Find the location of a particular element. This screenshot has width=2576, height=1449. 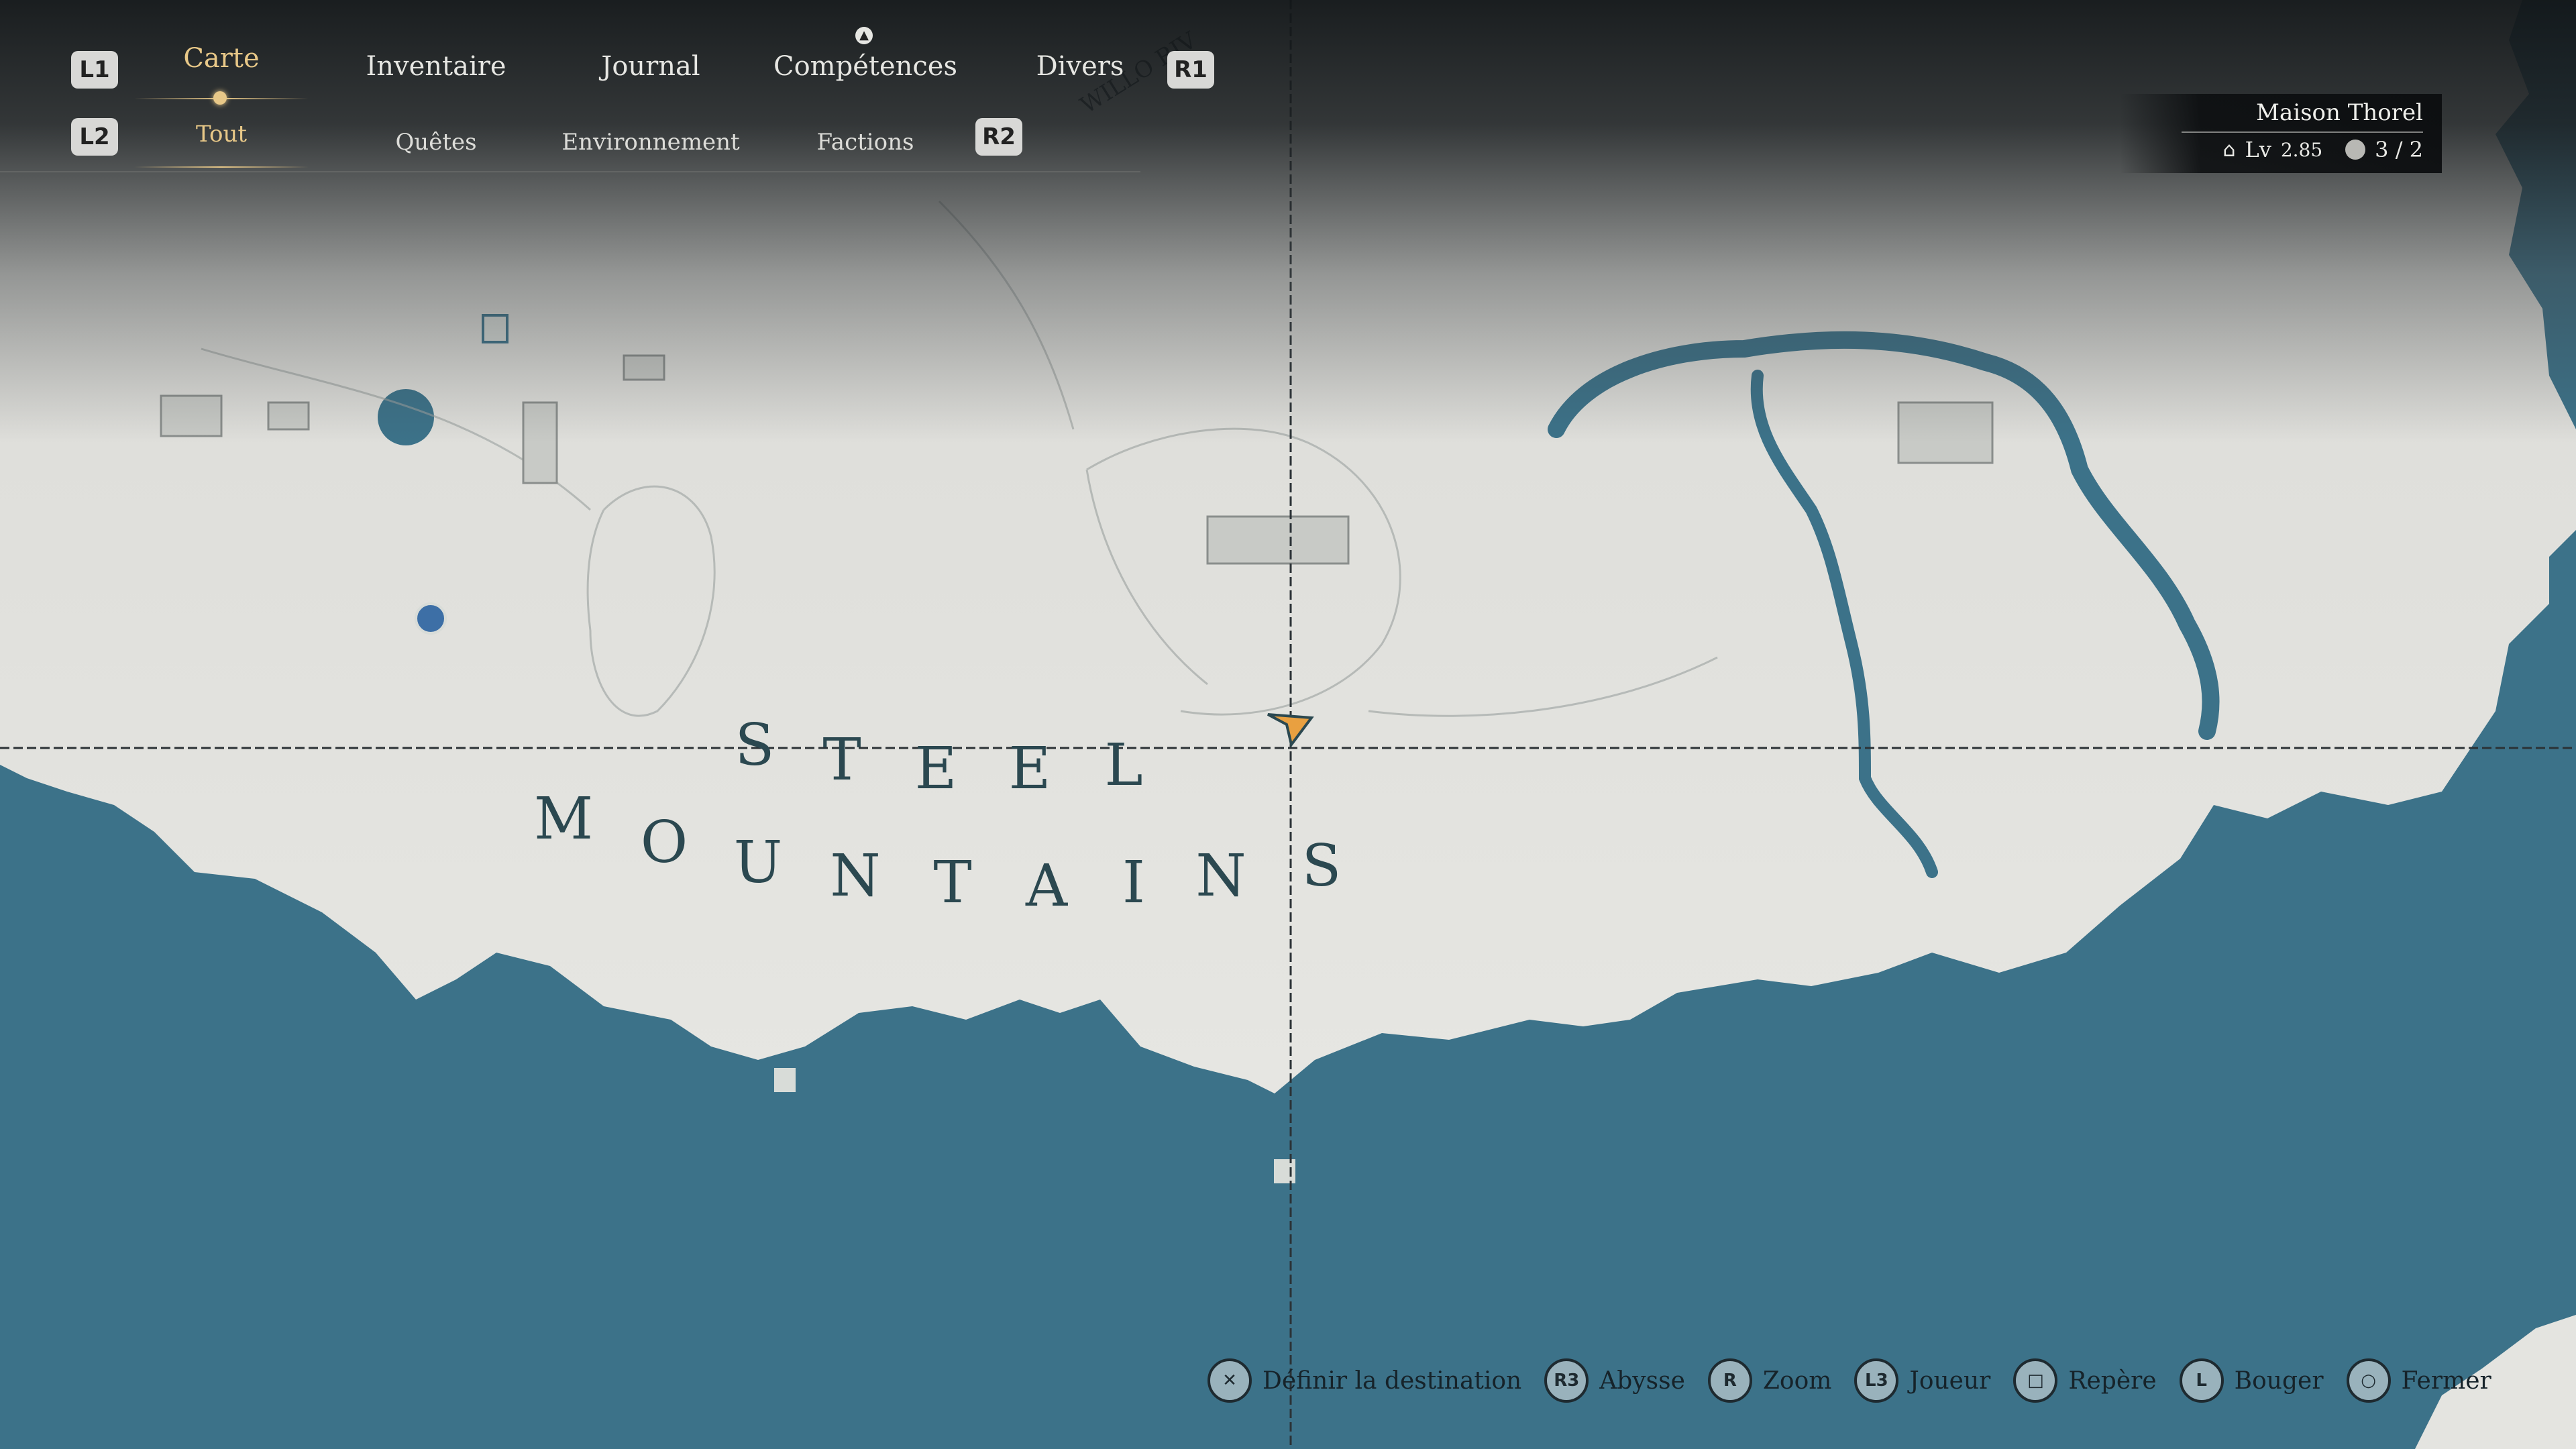

hint-zoom: R Zoom is located at coordinates (1769, 1380).